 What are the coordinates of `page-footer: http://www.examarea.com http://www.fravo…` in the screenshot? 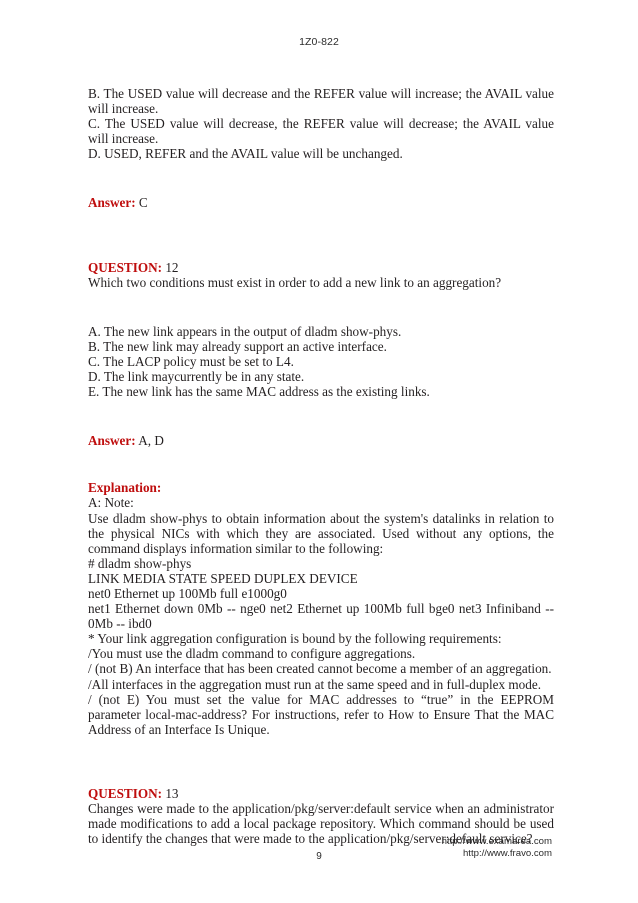 It's located at (319, 856).